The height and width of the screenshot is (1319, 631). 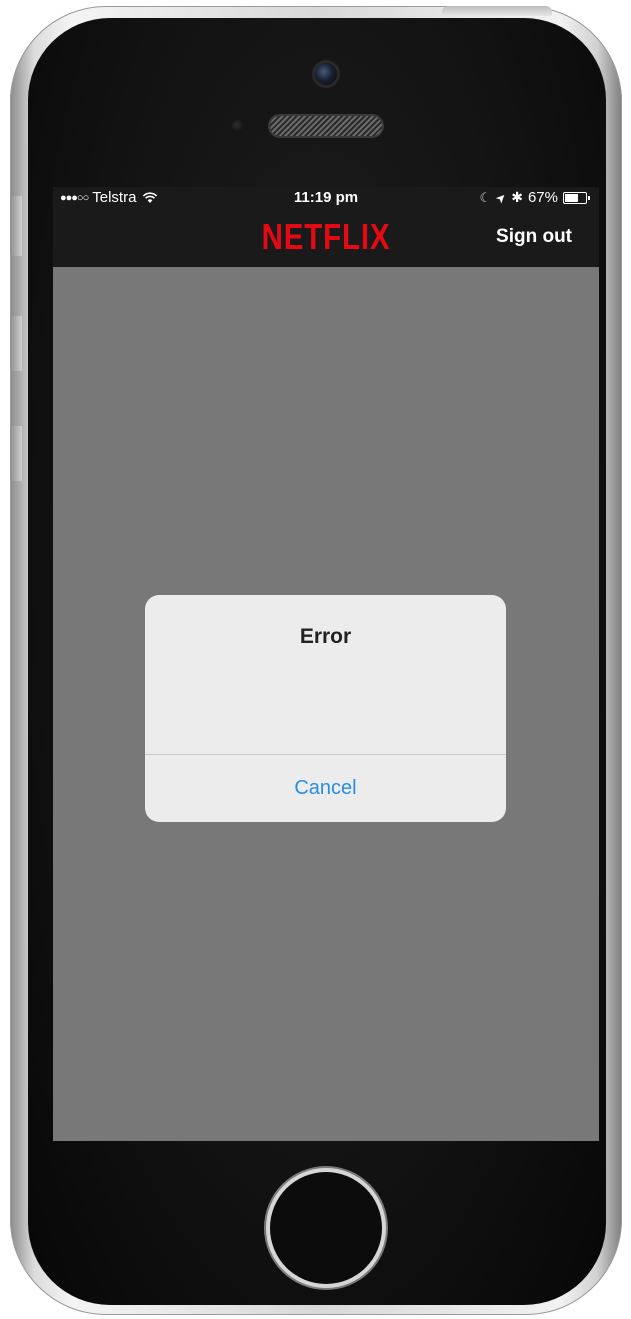 I want to click on mute-switch, so click(x=16, y=226).